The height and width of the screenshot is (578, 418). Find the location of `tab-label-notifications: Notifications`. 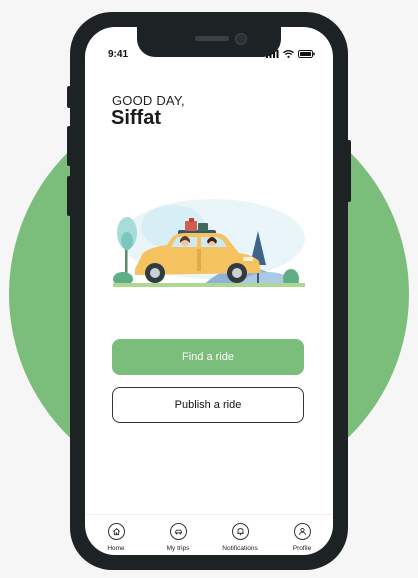

tab-label-notifications: Notifications is located at coordinates (240, 548).